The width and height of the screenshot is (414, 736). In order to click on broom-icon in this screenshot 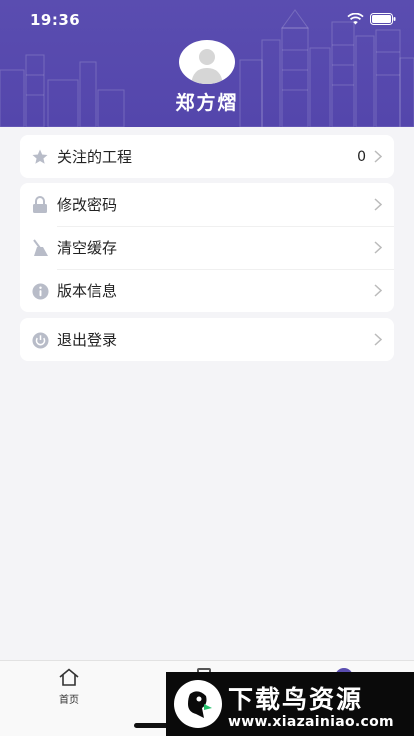, I will do `click(40, 248)`.